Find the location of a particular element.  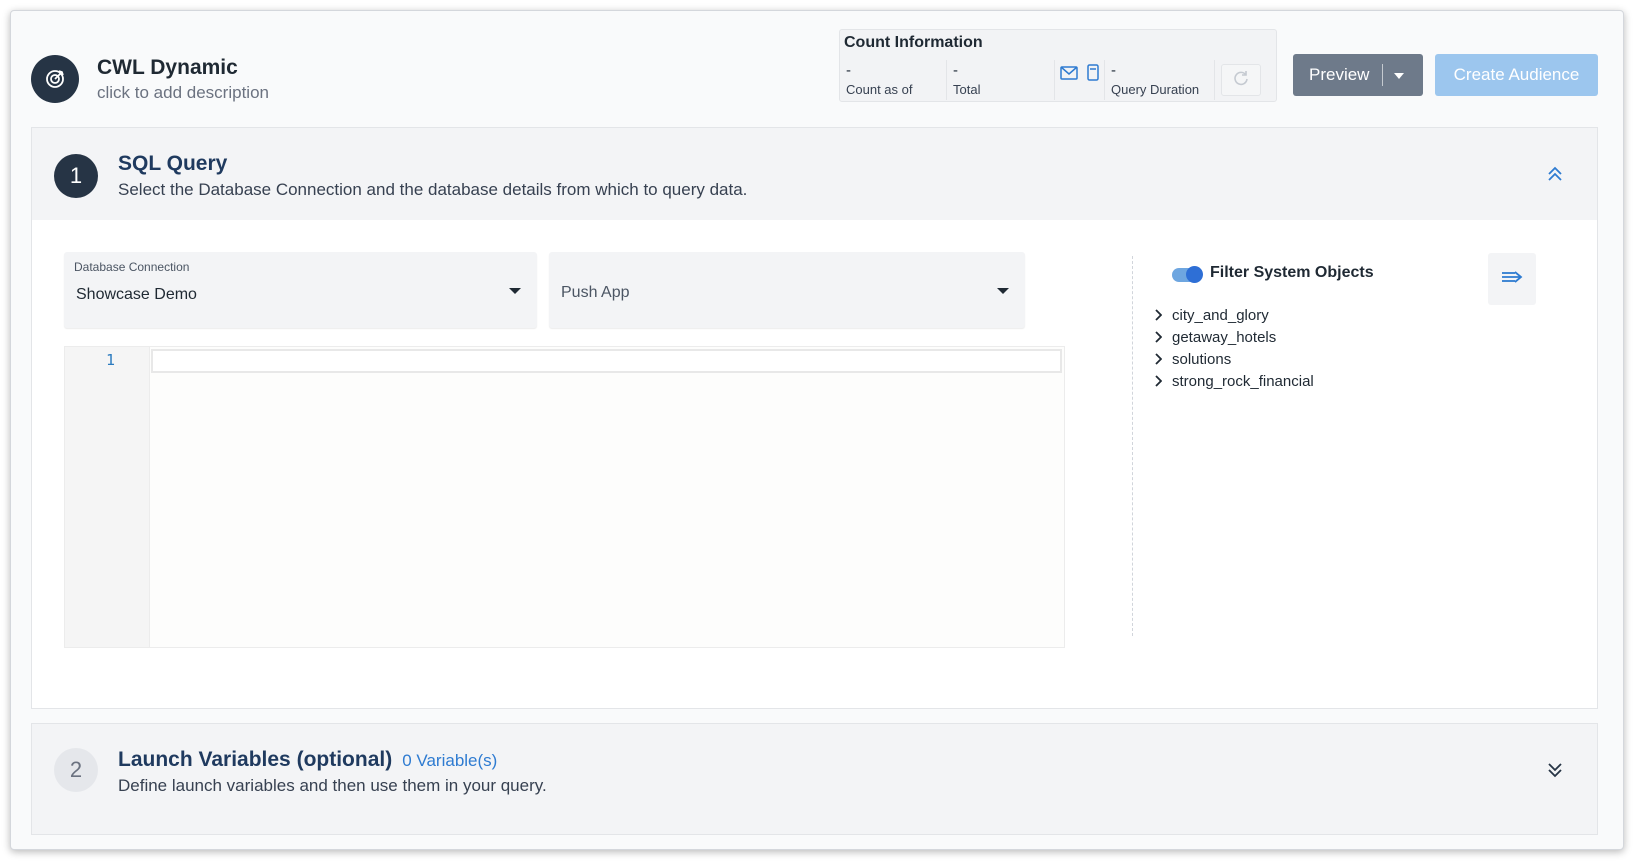

section-title-text: Launch Variables (optional) is located at coordinates (255, 759).